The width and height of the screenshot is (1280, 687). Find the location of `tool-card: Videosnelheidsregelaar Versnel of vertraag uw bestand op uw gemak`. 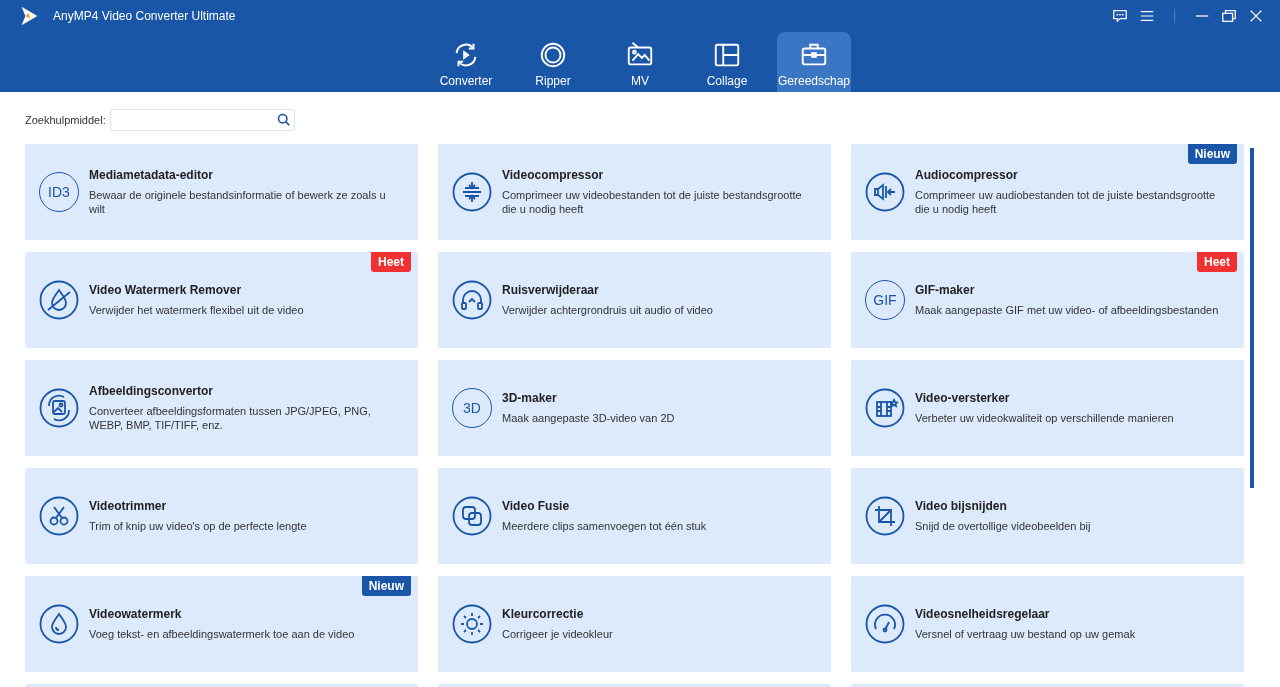

tool-card: Videosnelheidsregelaar Versnel of vertraag uw bestand op uw gemak is located at coordinates (1047, 624).